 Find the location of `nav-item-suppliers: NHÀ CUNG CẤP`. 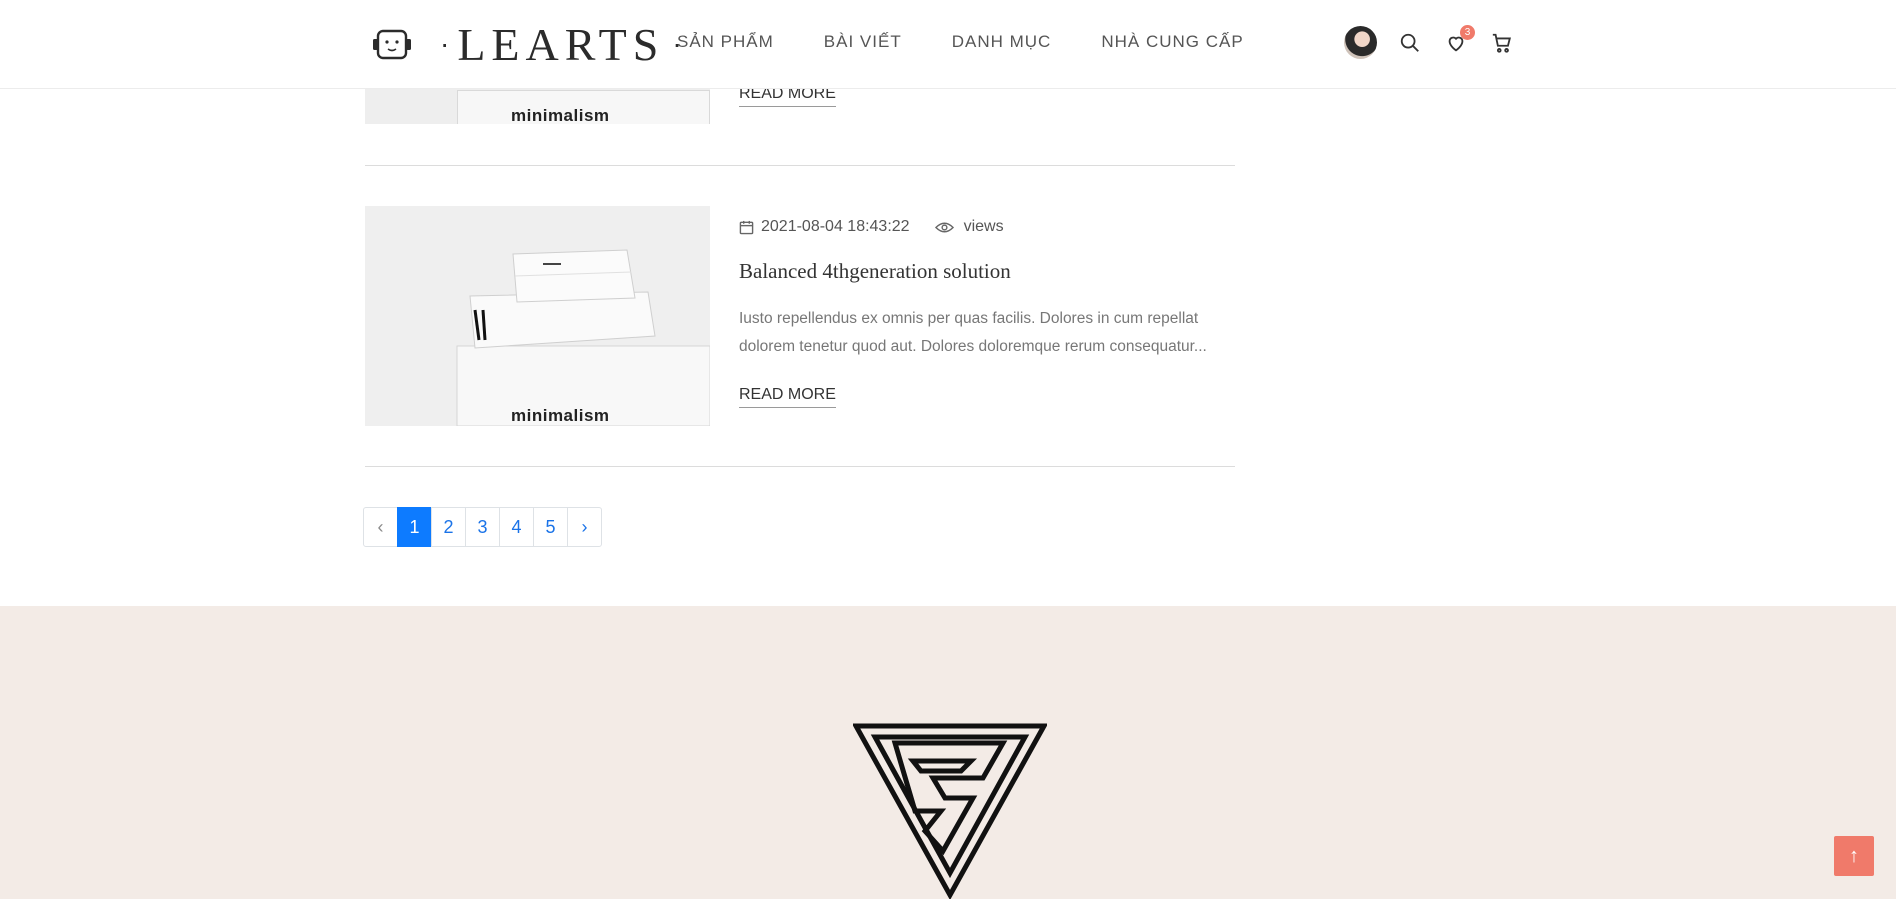

nav-item-suppliers: NHÀ CUNG CẤP is located at coordinates (1172, 42).